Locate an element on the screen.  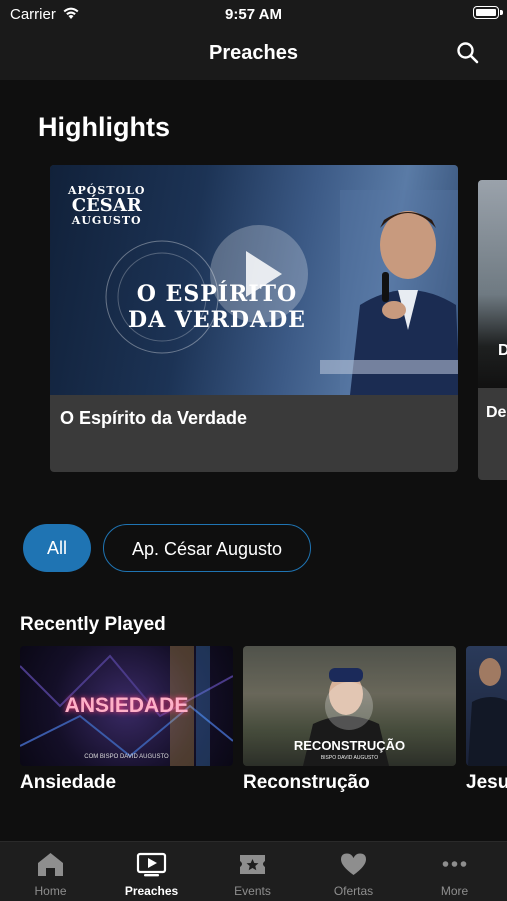
filter-chip-cesar-augusto: Ap. César Augusto is located at coordinates (207, 548).